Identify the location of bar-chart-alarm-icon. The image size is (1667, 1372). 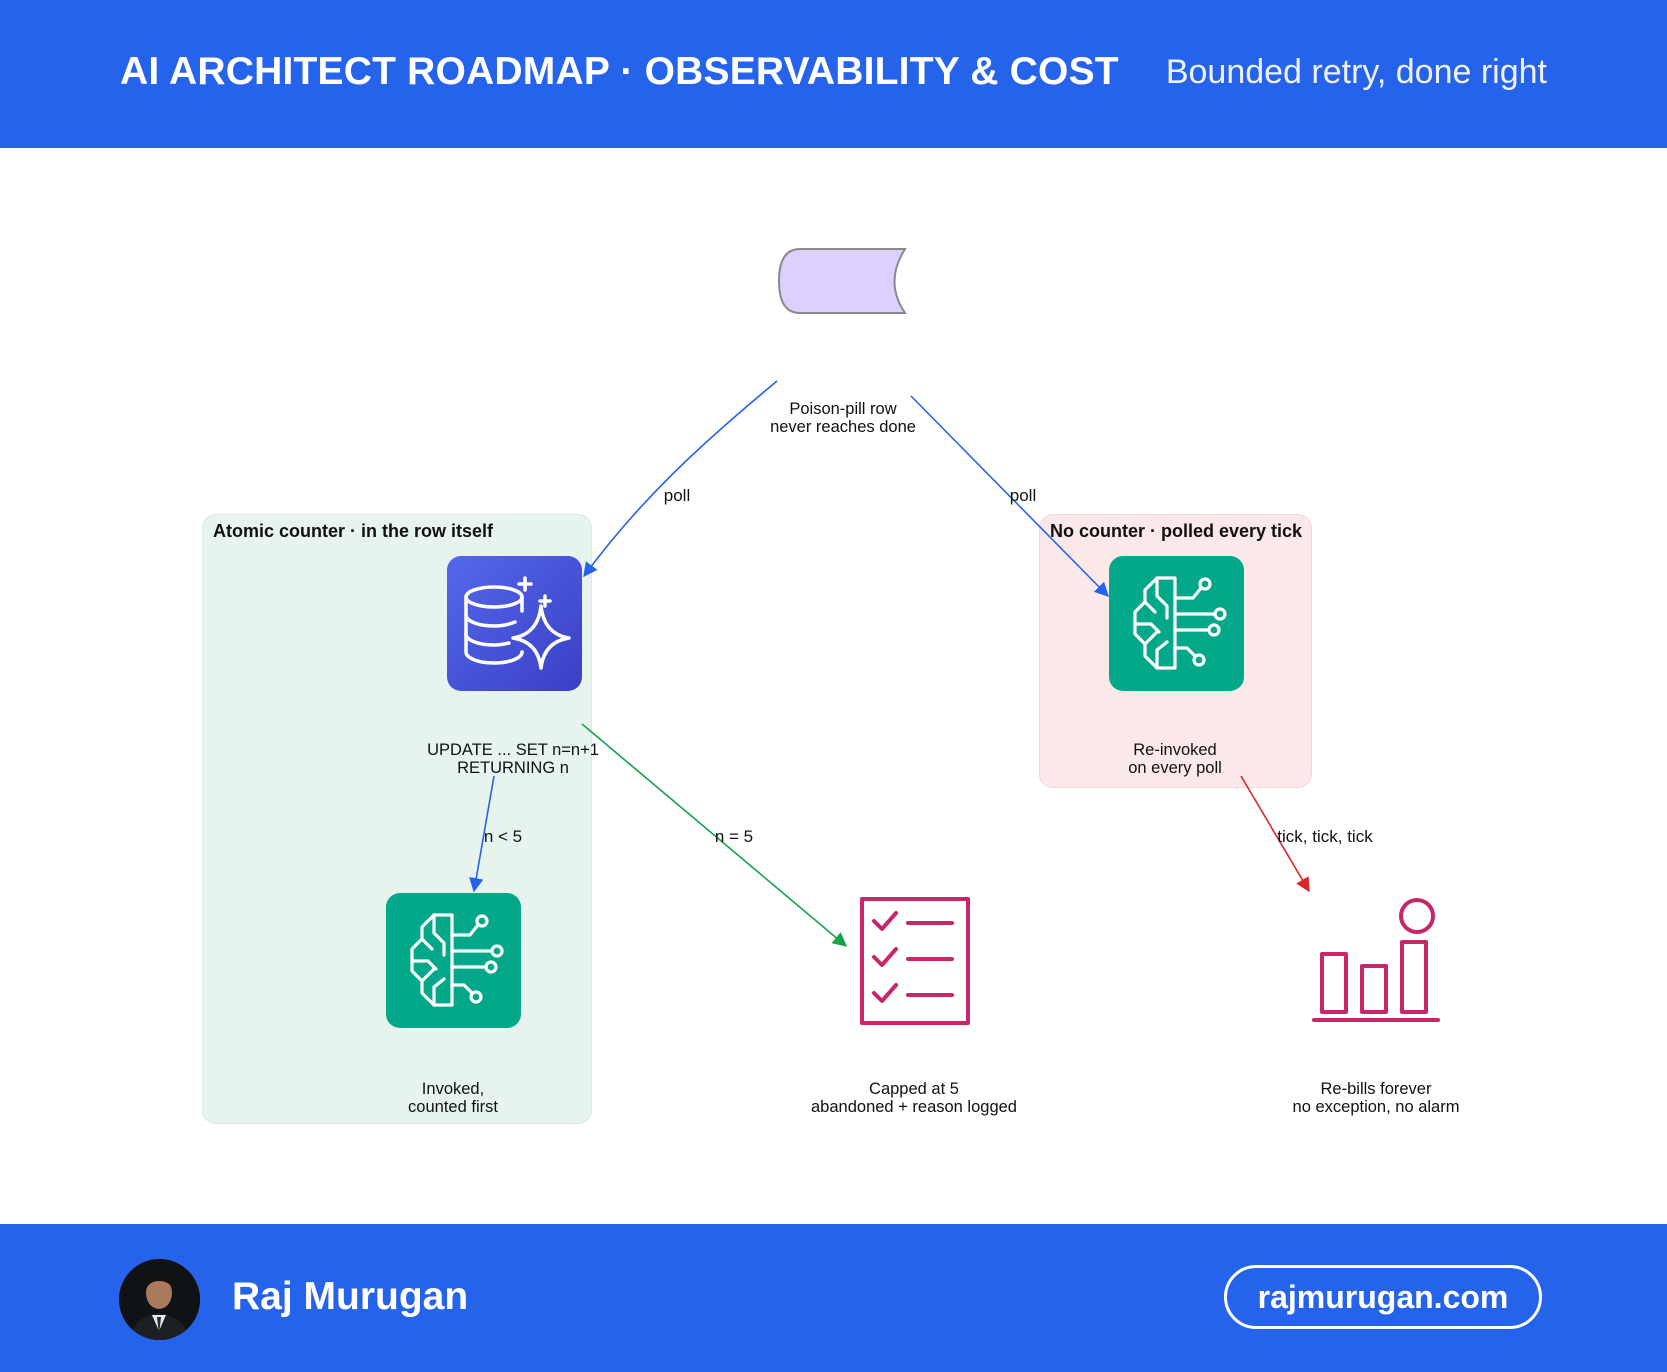
(1376, 960).